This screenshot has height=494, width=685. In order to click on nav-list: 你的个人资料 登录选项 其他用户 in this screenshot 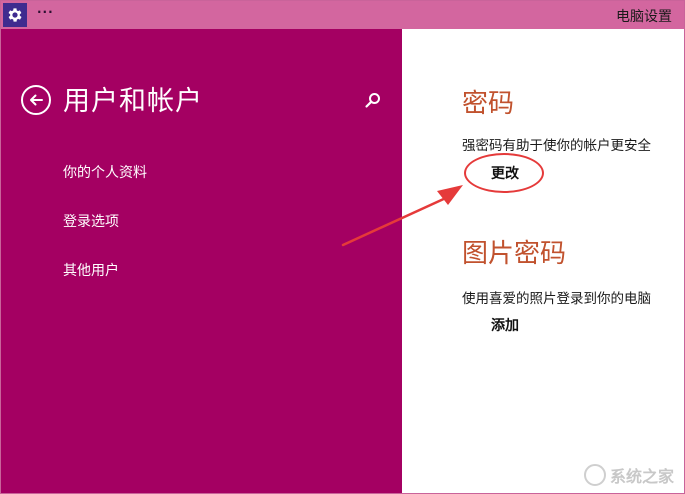, I will do `click(105, 236)`.